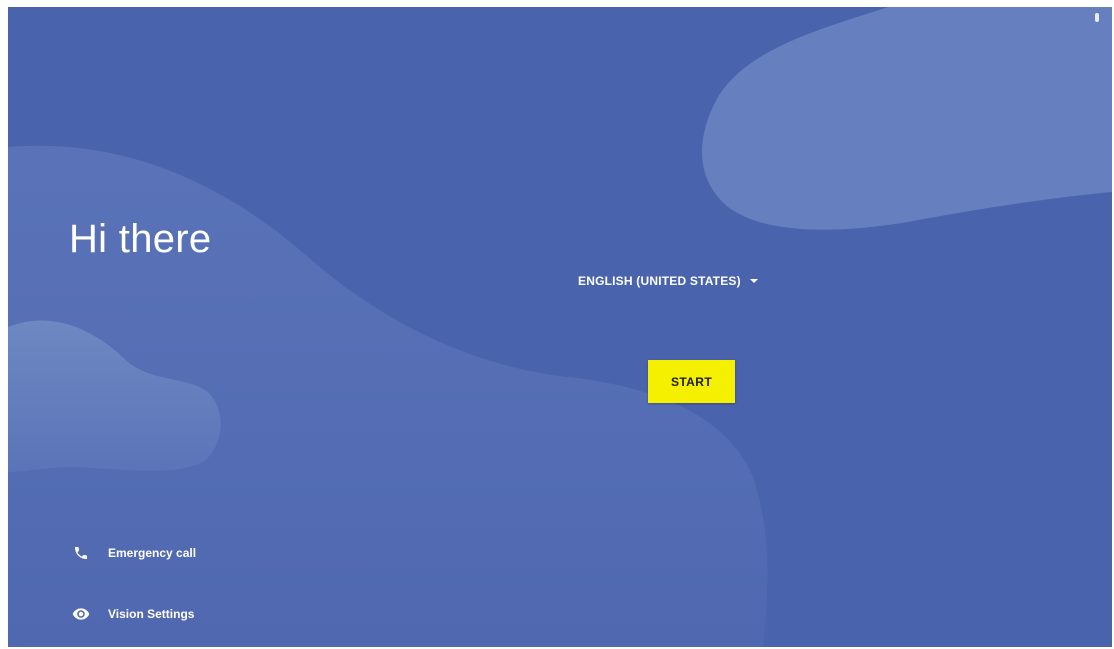 This screenshot has width=1114, height=649. I want to click on phone-icon, so click(81, 553).